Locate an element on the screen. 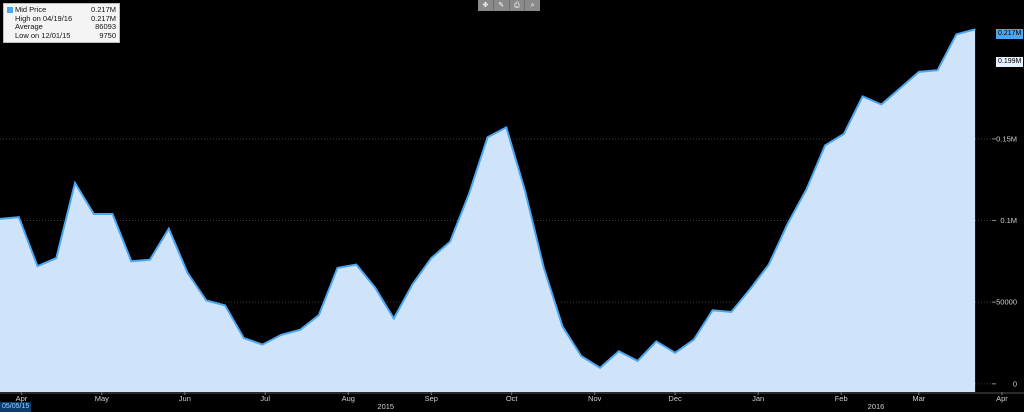 Image resolution: width=1024 pixels, height=412 pixels. series-swatch is located at coordinates (10, 10).